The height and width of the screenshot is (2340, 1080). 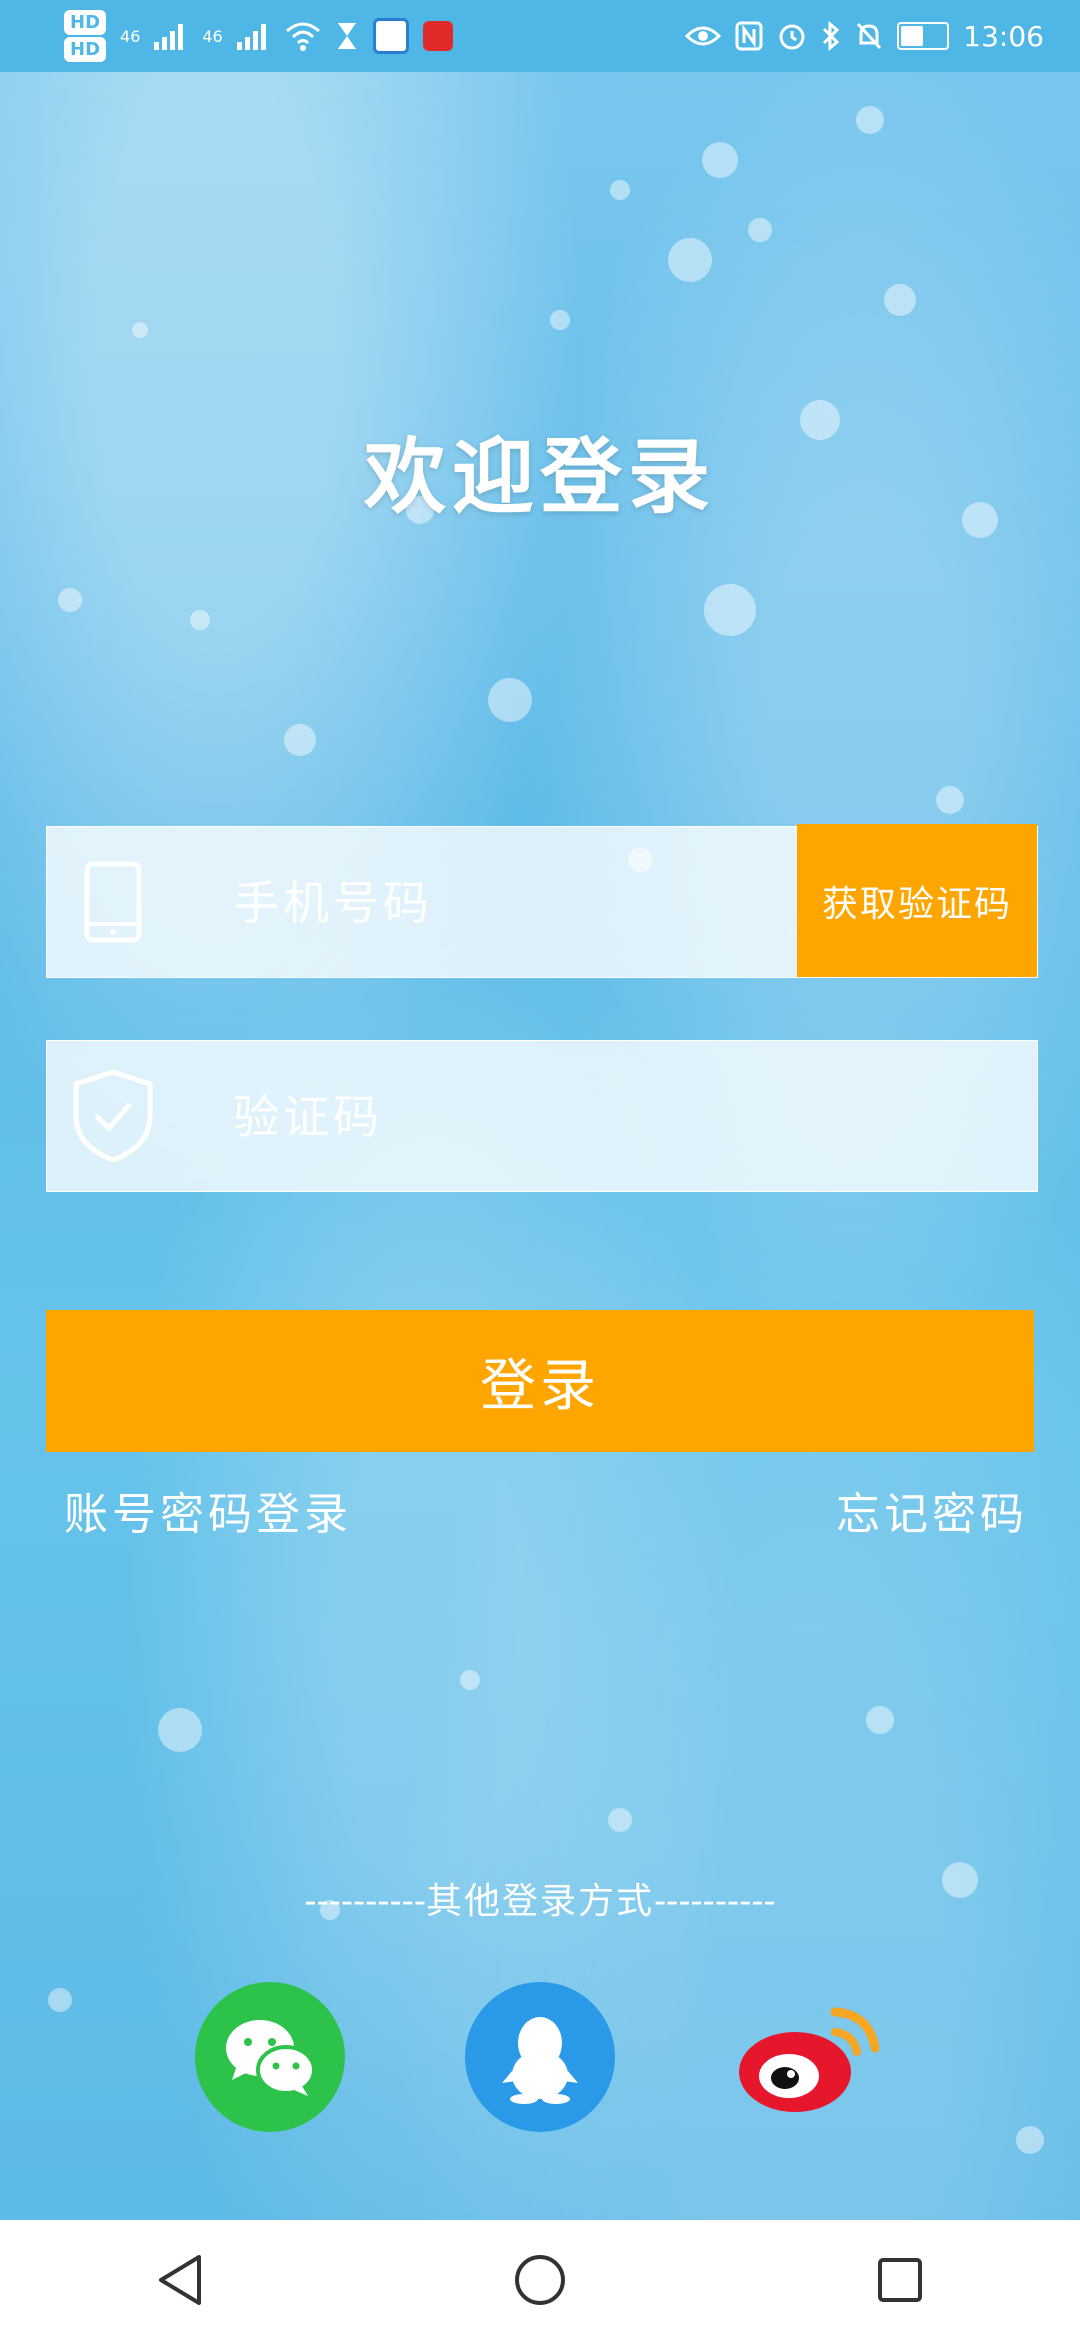 I want to click on nfc-icon, so click(x=749, y=36).